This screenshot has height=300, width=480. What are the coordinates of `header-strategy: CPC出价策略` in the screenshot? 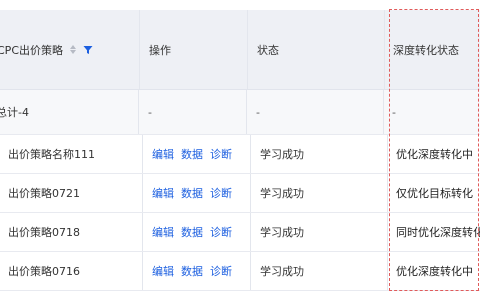 It's located at (70, 49).